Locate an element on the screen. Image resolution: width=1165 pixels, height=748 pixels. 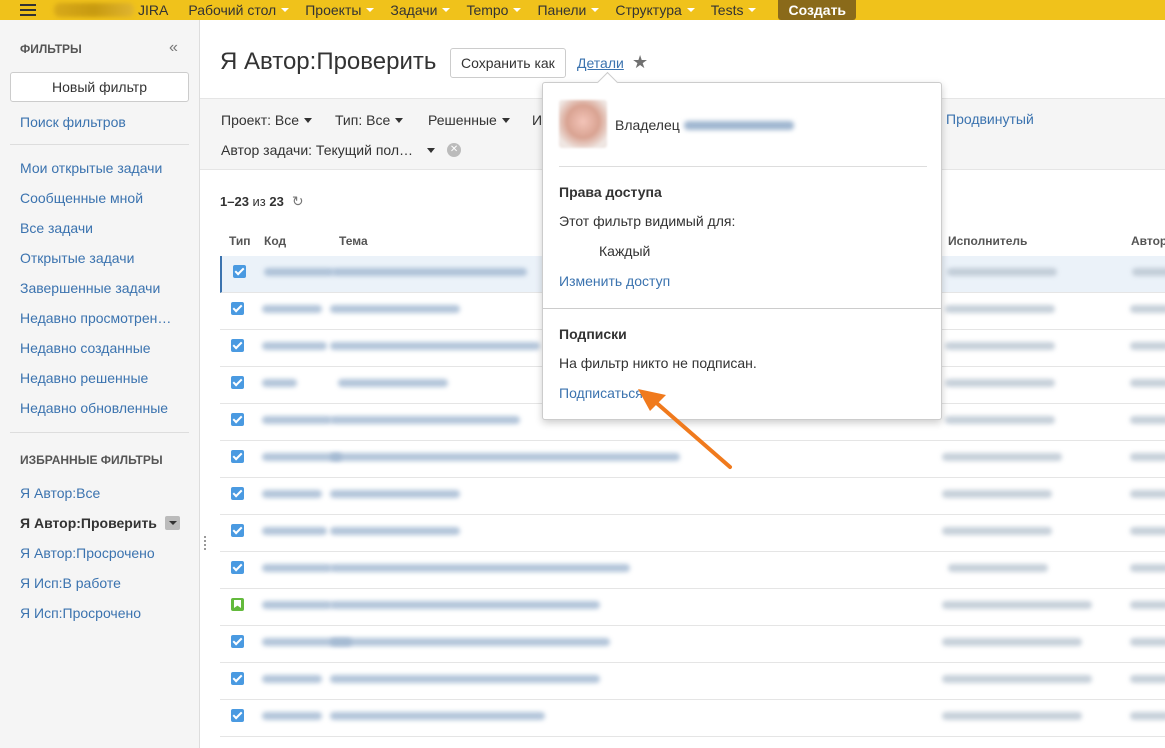
project-filter: Проект: Все is located at coordinates (267, 120).